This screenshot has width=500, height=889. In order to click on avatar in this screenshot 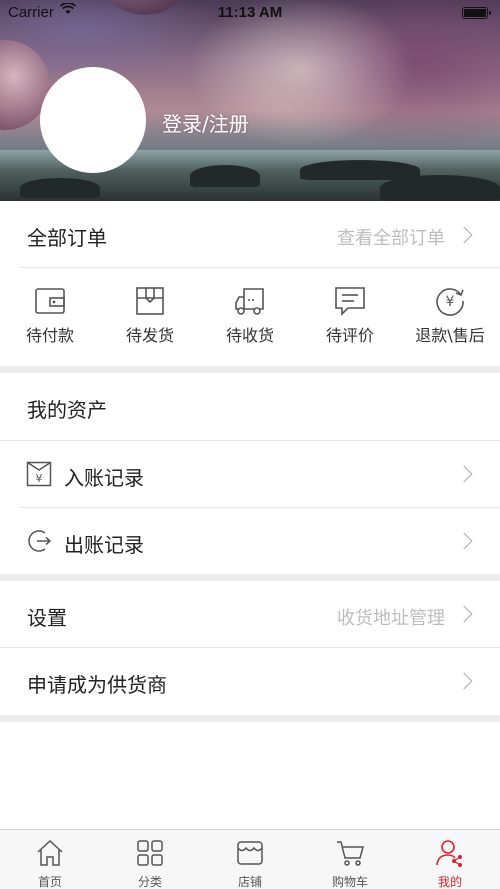, I will do `click(93, 120)`.